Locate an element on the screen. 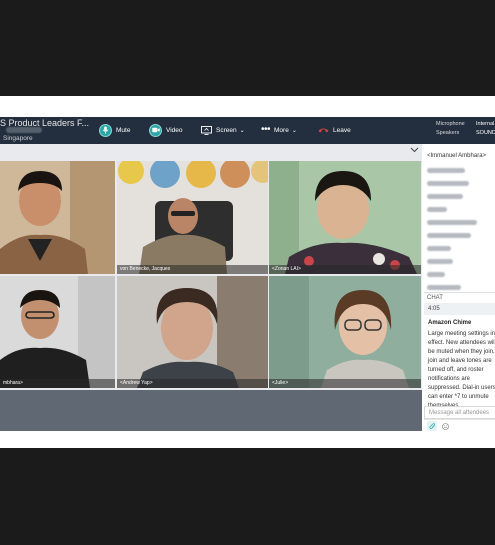 This screenshot has width=495, height=545. redacted-name is located at coordinates (24, 130).